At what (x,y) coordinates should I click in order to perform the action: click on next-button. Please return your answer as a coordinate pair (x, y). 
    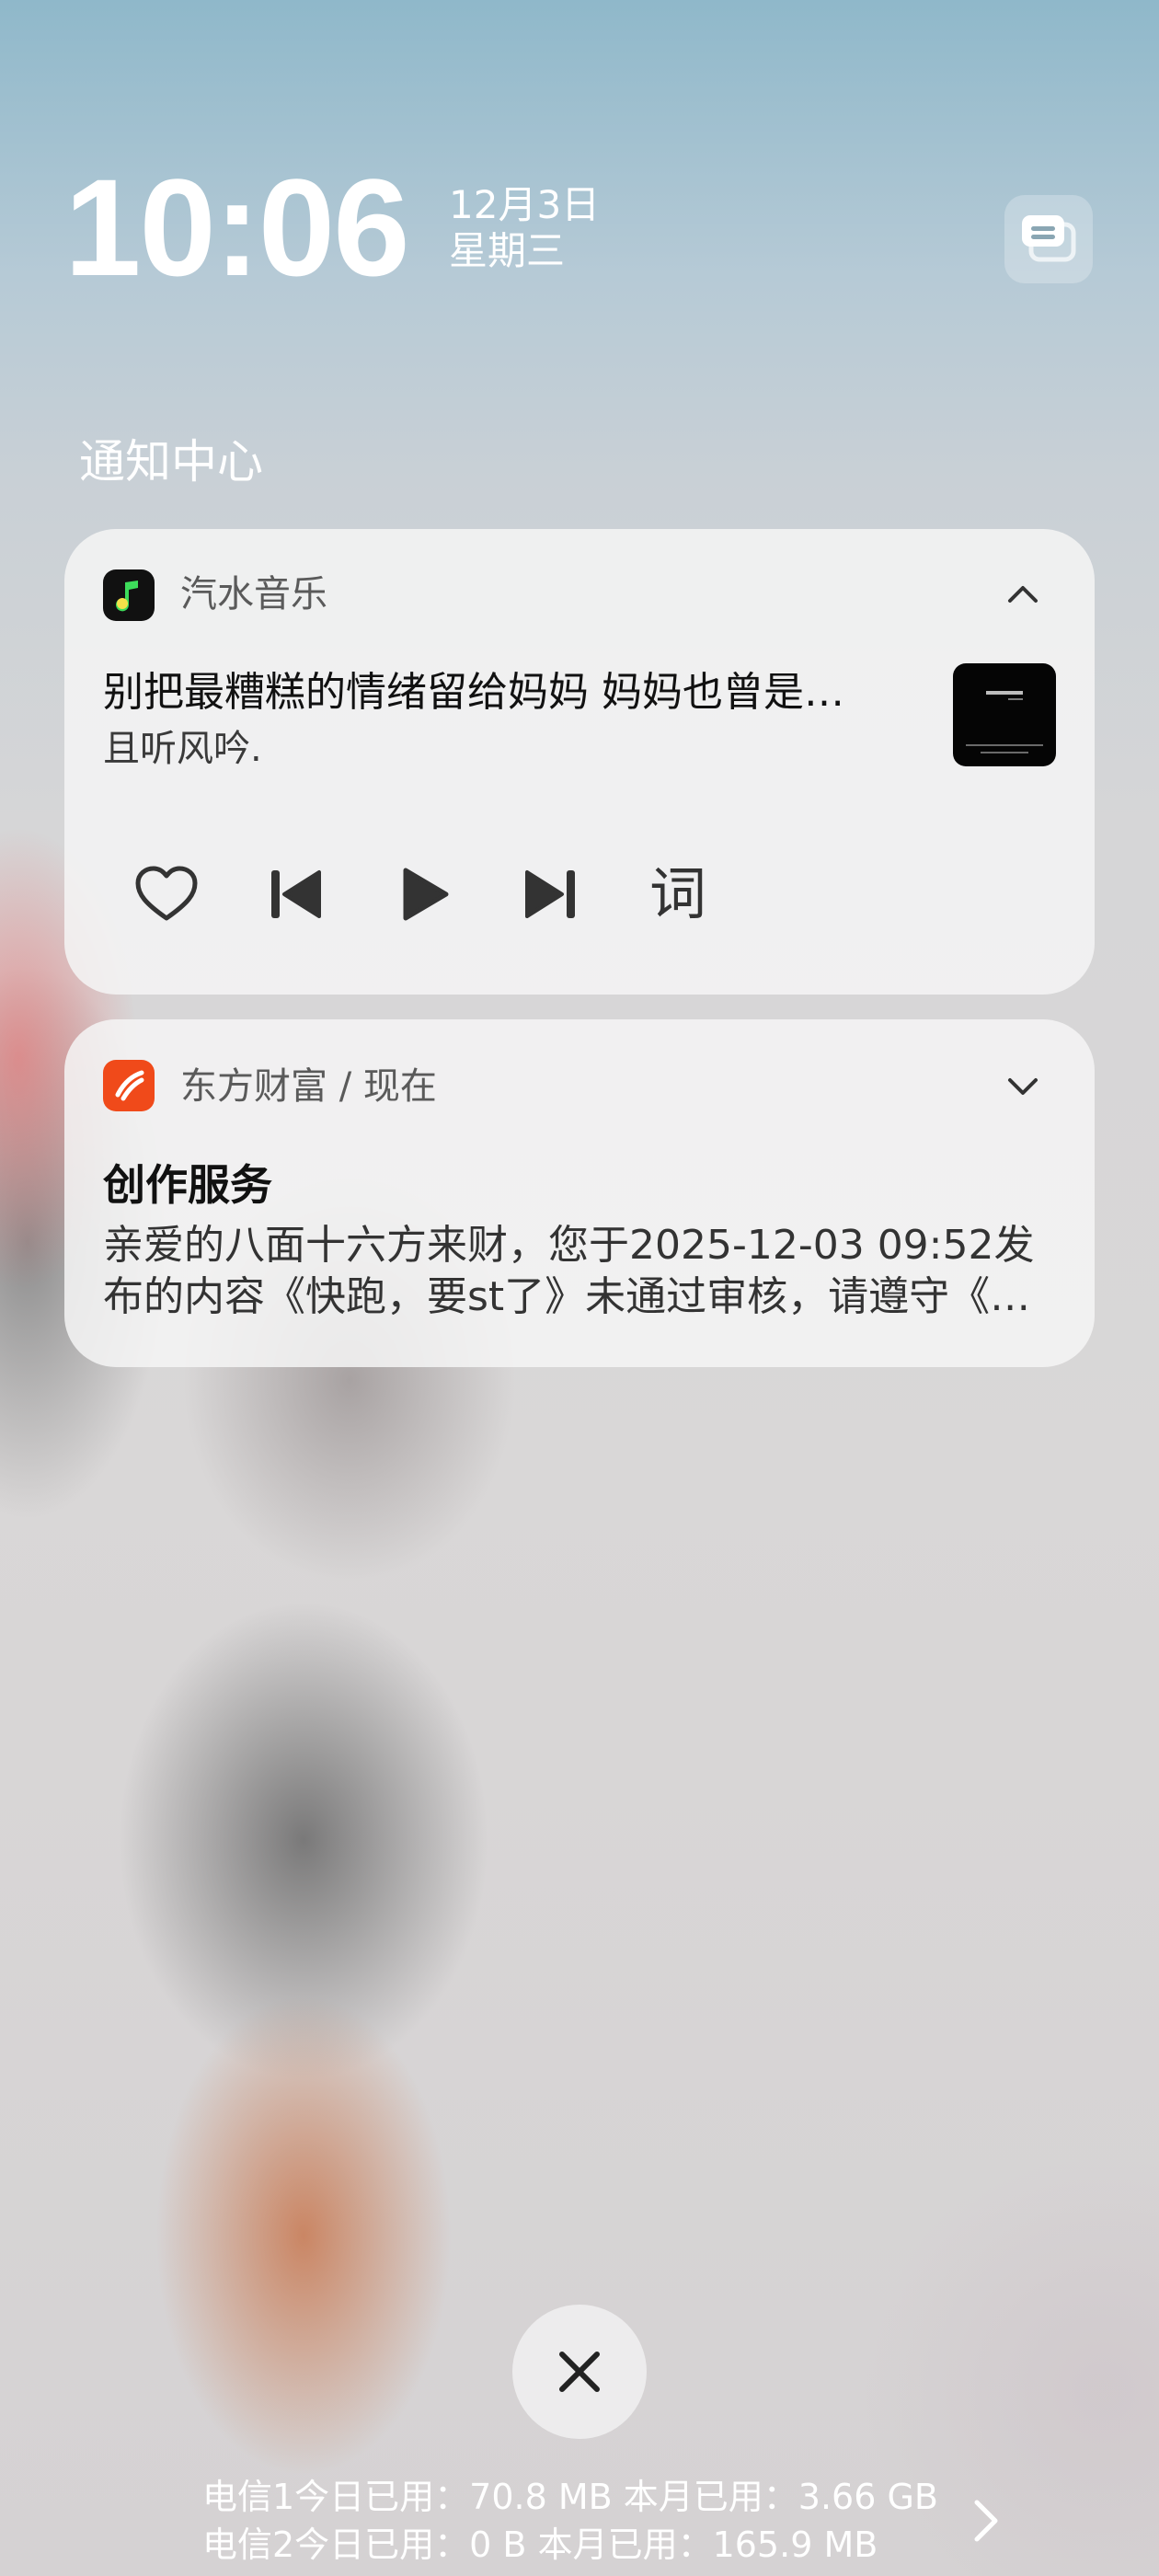
    Looking at the image, I should click on (551, 894).